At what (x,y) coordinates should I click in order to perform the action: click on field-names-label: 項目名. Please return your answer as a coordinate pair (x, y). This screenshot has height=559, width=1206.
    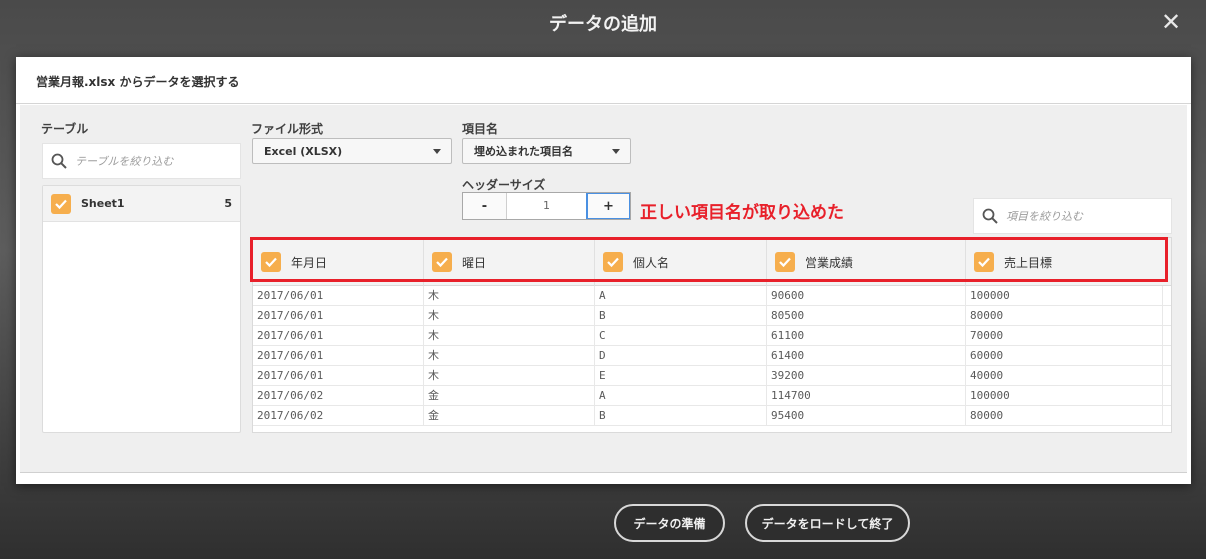
    Looking at the image, I should click on (480, 129).